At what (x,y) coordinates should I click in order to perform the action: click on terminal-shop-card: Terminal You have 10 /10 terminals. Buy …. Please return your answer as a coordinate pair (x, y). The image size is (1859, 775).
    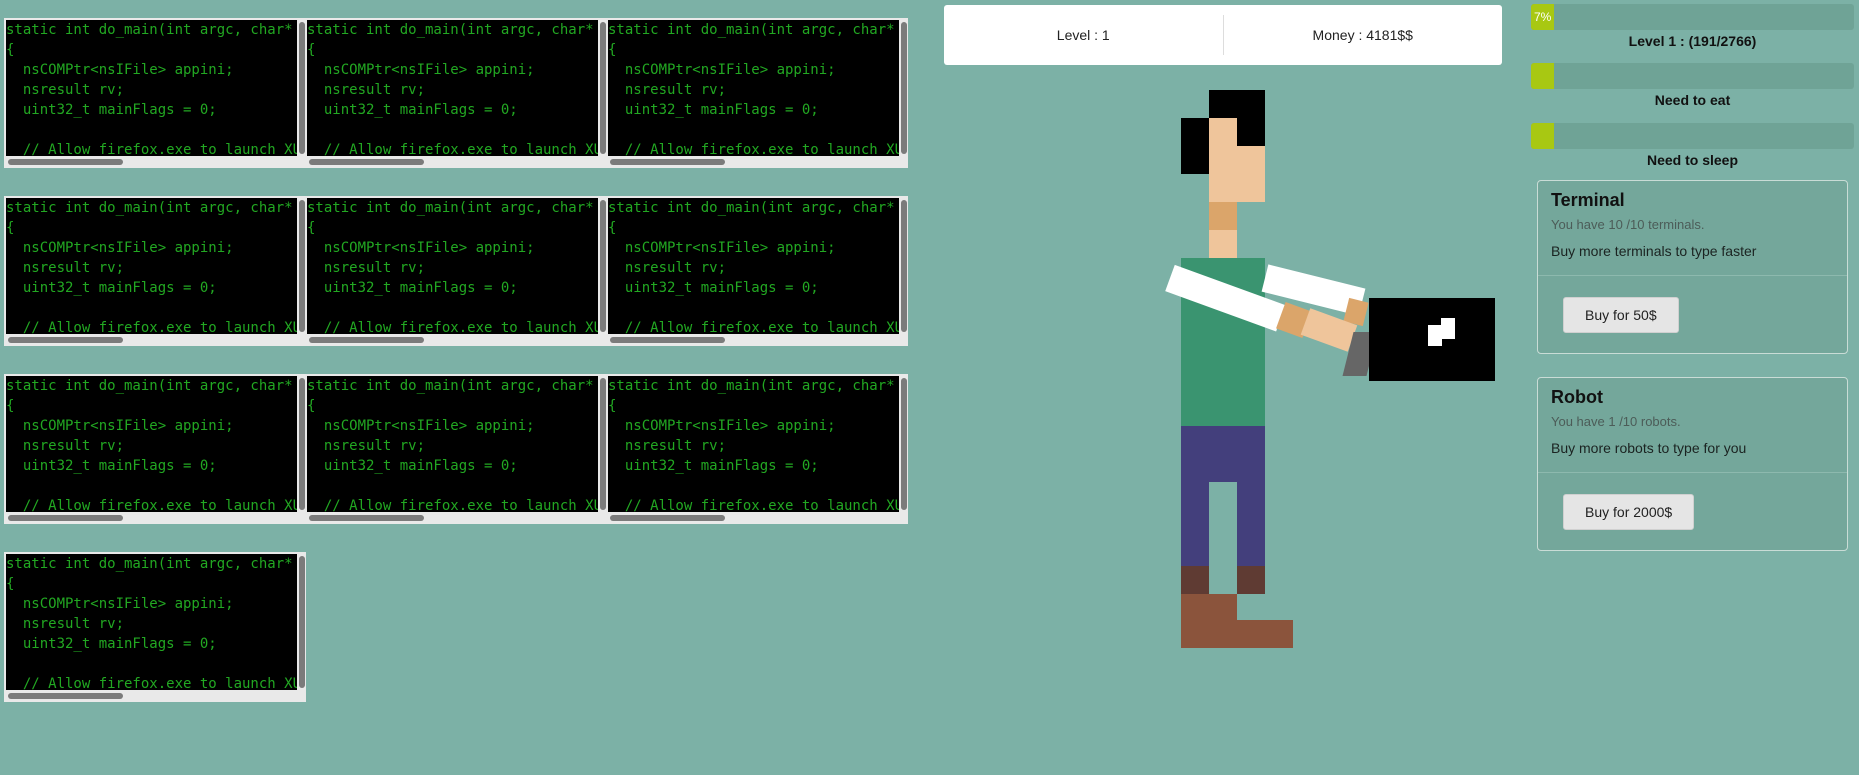
    Looking at the image, I should click on (1692, 267).